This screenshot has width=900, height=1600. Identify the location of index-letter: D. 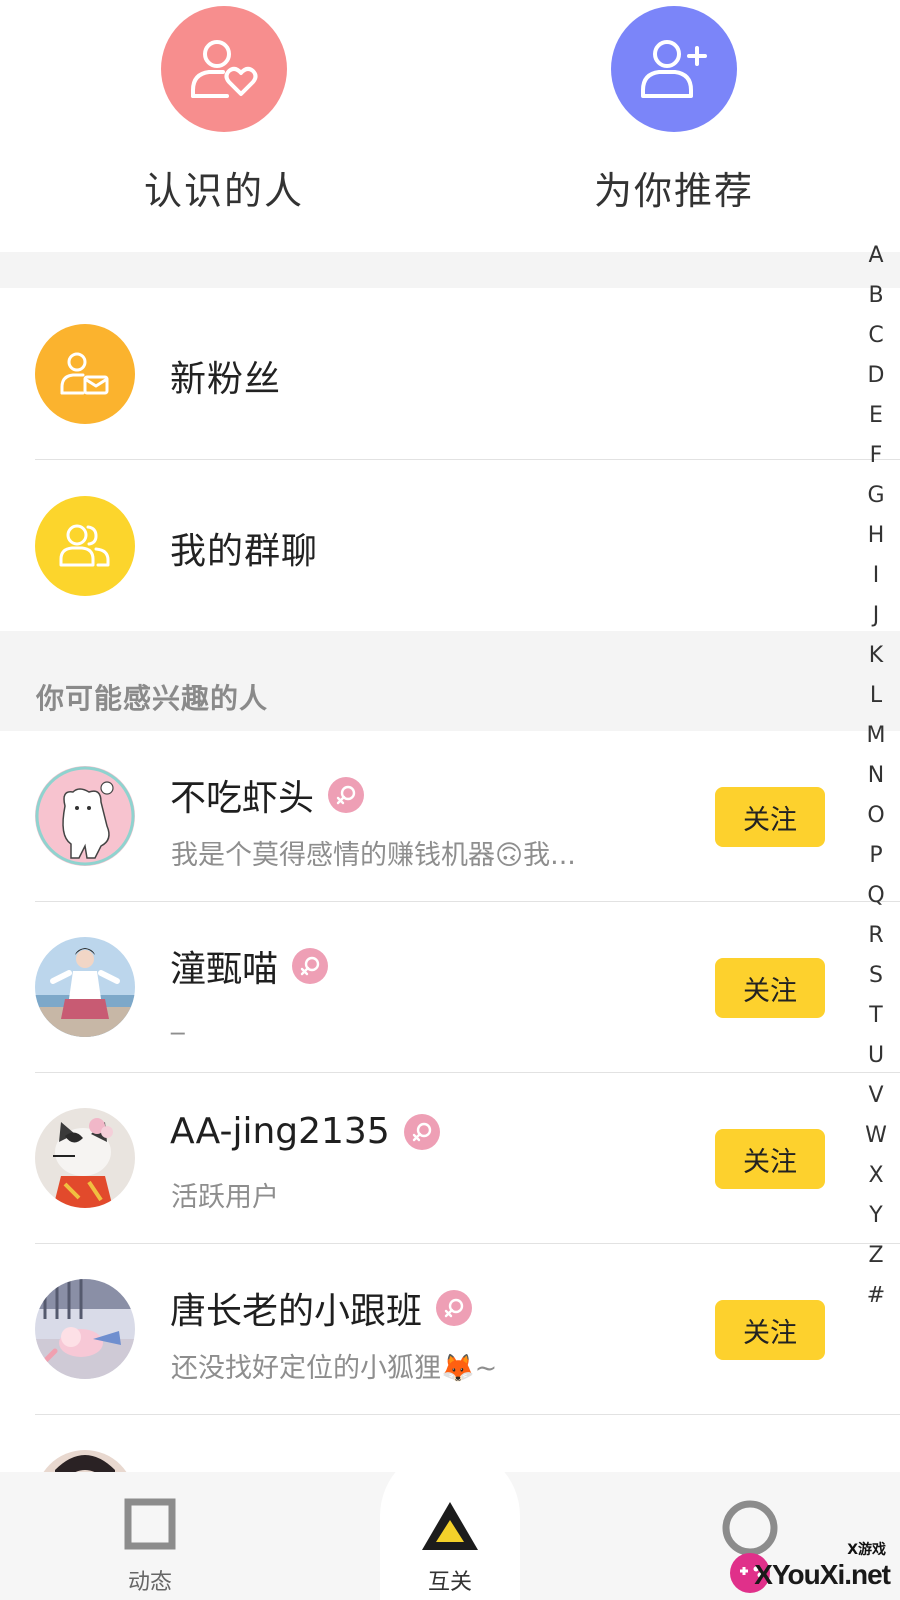
(876, 376).